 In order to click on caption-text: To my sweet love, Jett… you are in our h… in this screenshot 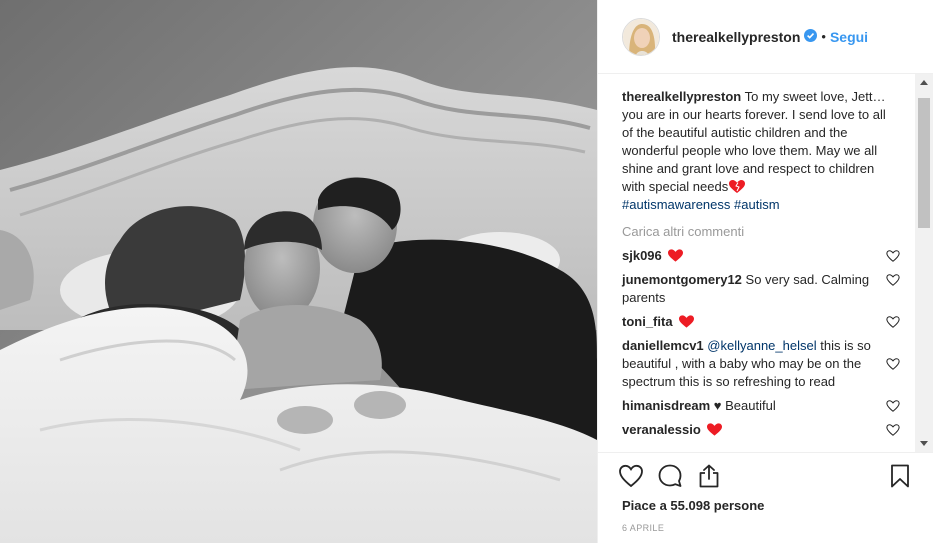, I will do `click(754, 141)`.